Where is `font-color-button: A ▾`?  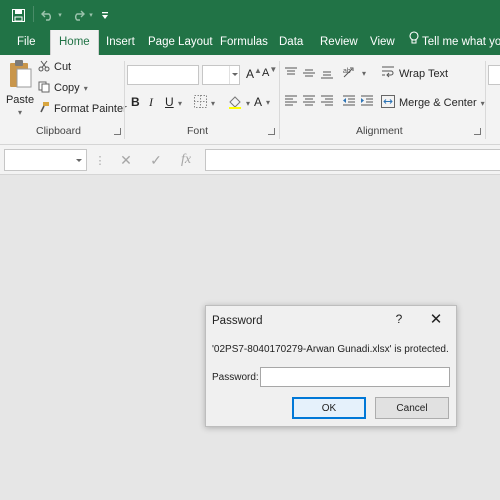 font-color-button: A ▾ is located at coordinates (262, 102).